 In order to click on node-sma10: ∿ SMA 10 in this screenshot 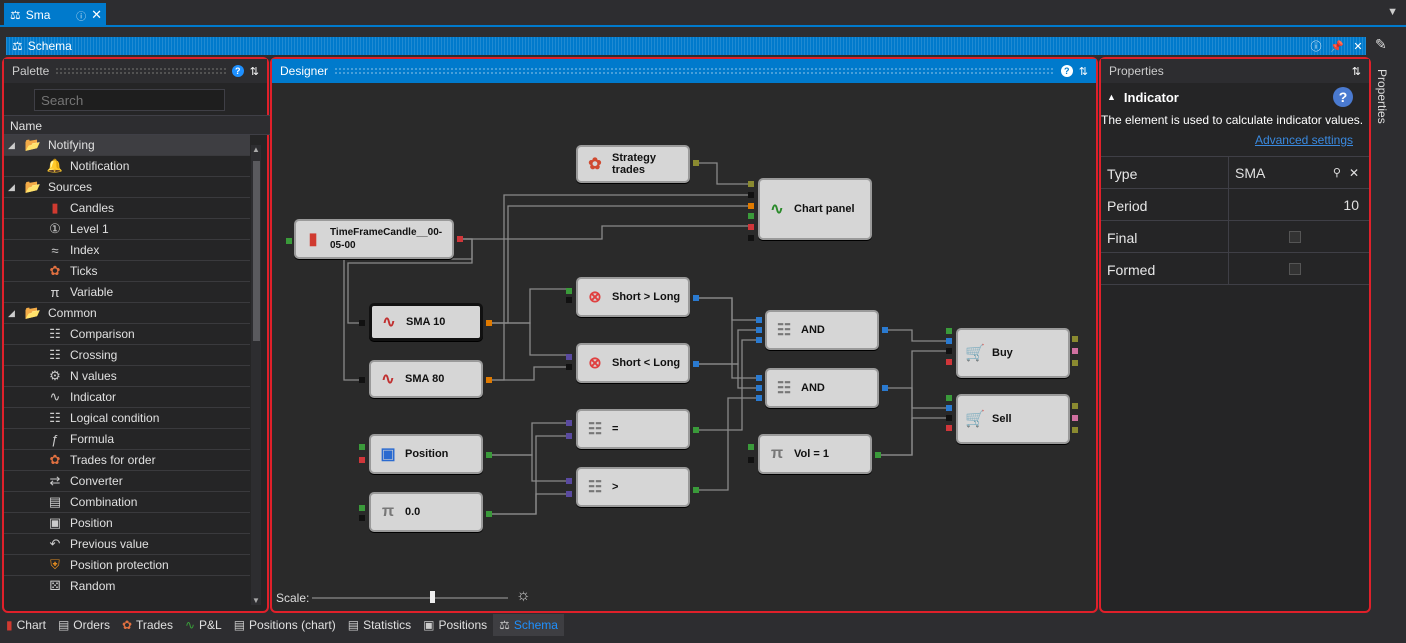, I will do `click(426, 322)`.